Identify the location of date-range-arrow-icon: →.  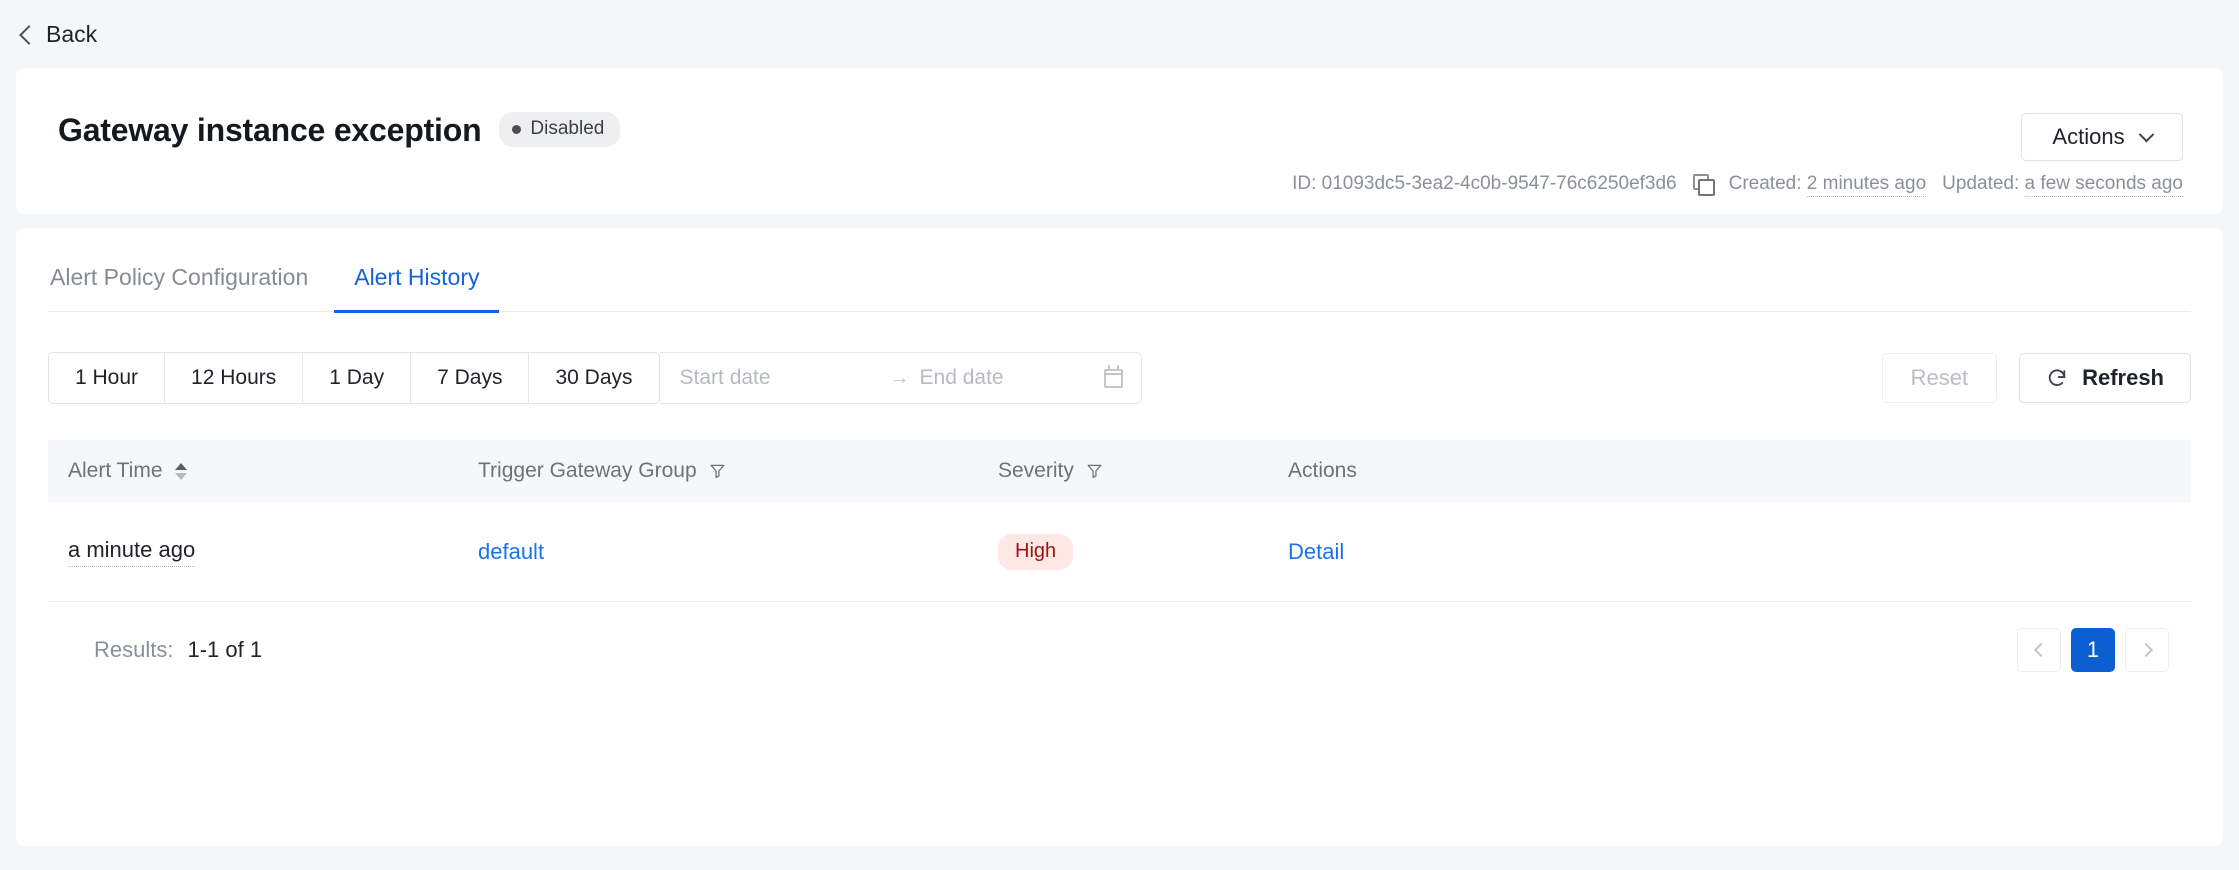
(899, 377).